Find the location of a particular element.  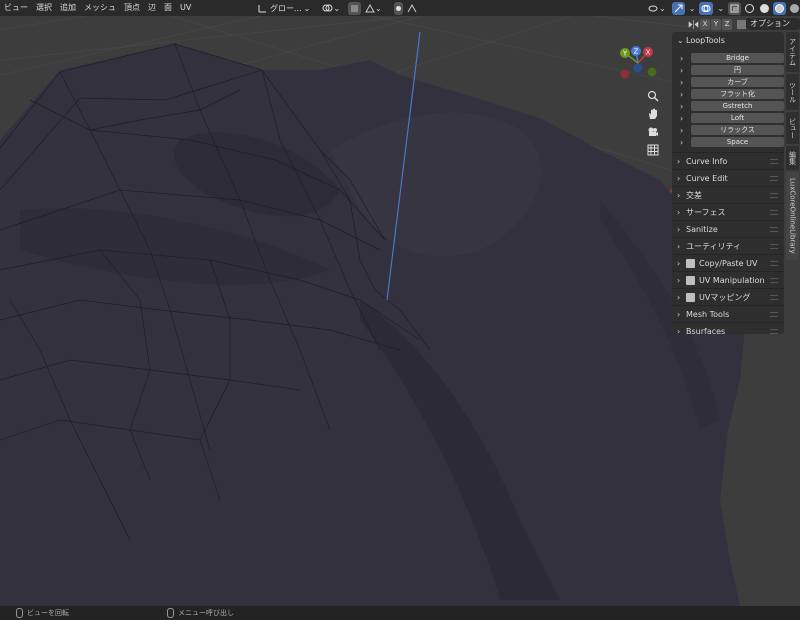

menu-mesh: メッシュ is located at coordinates (100, 8).